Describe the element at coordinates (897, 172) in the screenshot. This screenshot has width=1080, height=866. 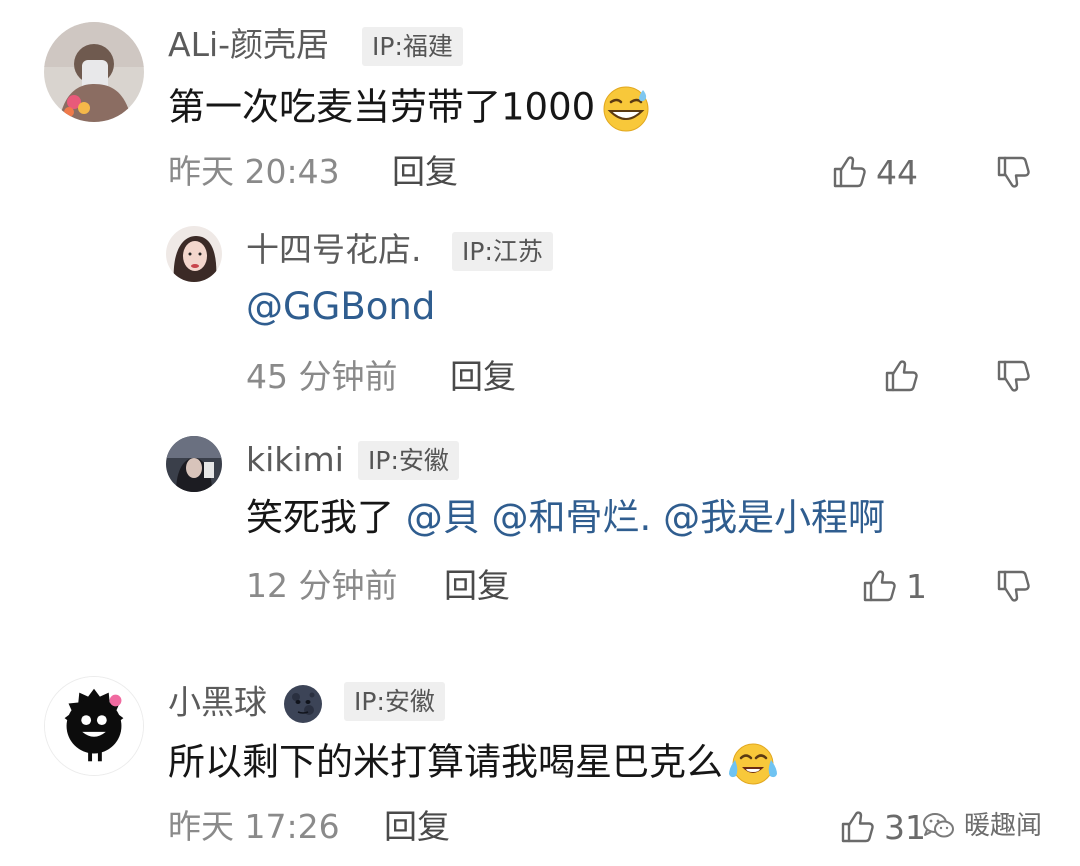
I see `like-count: 44` at that location.